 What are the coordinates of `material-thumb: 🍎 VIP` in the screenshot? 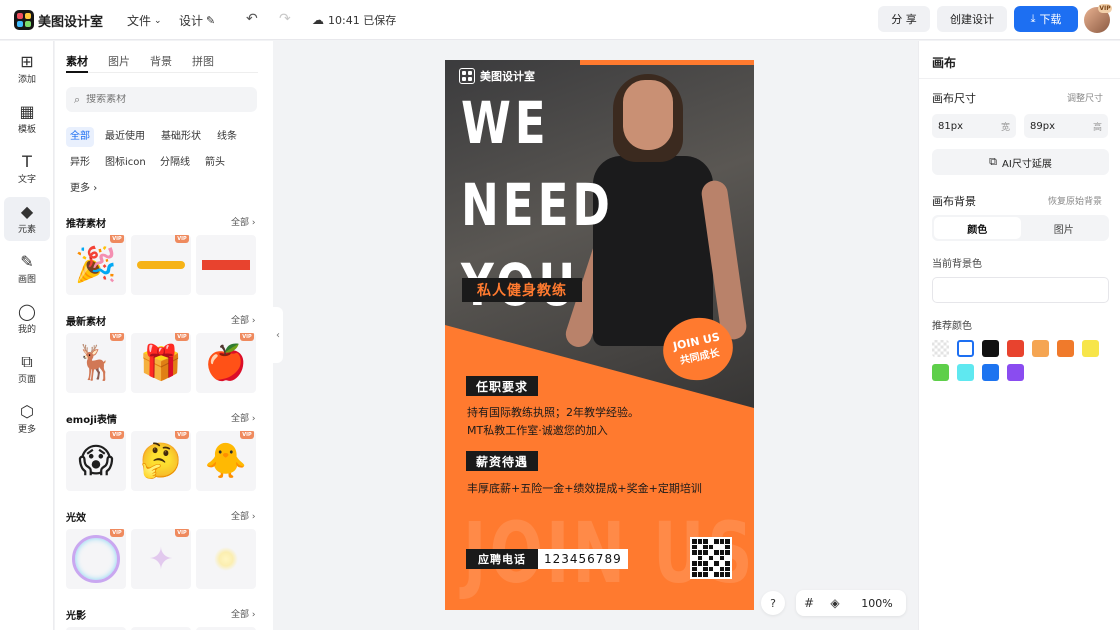 It's located at (226, 363).